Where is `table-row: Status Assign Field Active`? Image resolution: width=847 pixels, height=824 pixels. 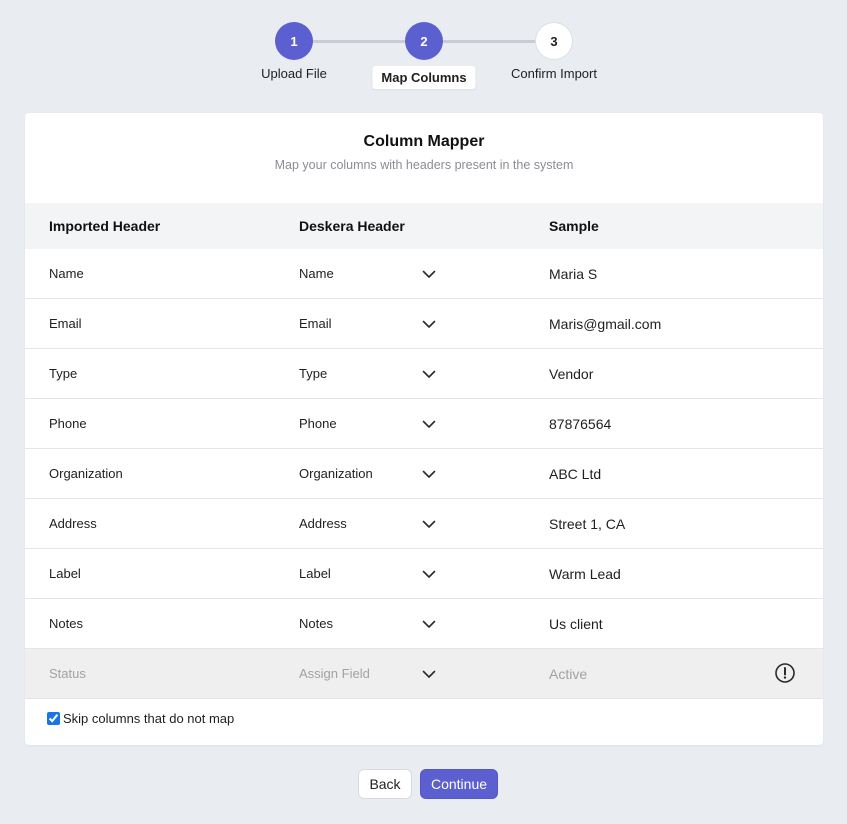
table-row: Status Assign Field Active is located at coordinates (424, 674).